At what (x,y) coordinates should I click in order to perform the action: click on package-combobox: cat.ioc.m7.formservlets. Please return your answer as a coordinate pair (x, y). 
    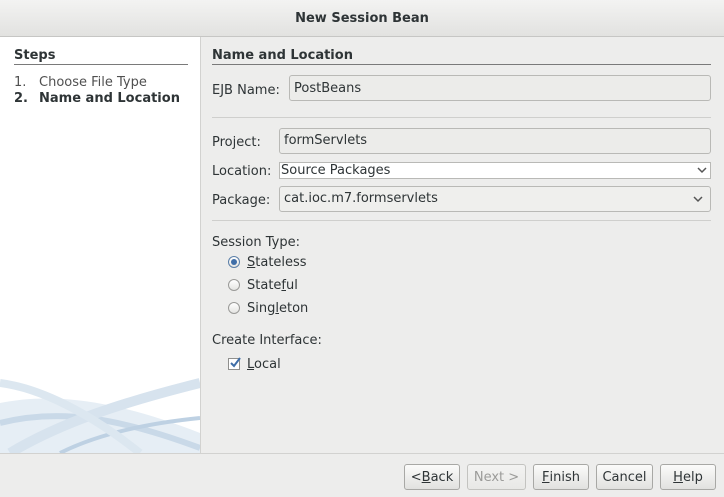
    Looking at the image, I should click on (495, 199).